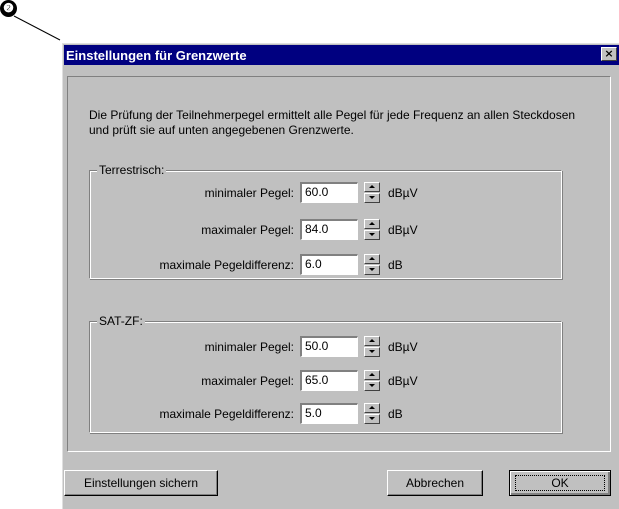  What do you see at coordinates (247, 381) in the screenshot?
I see `sat-max-level-label: maximaler Pegel:` at bounding box center [247, 381].